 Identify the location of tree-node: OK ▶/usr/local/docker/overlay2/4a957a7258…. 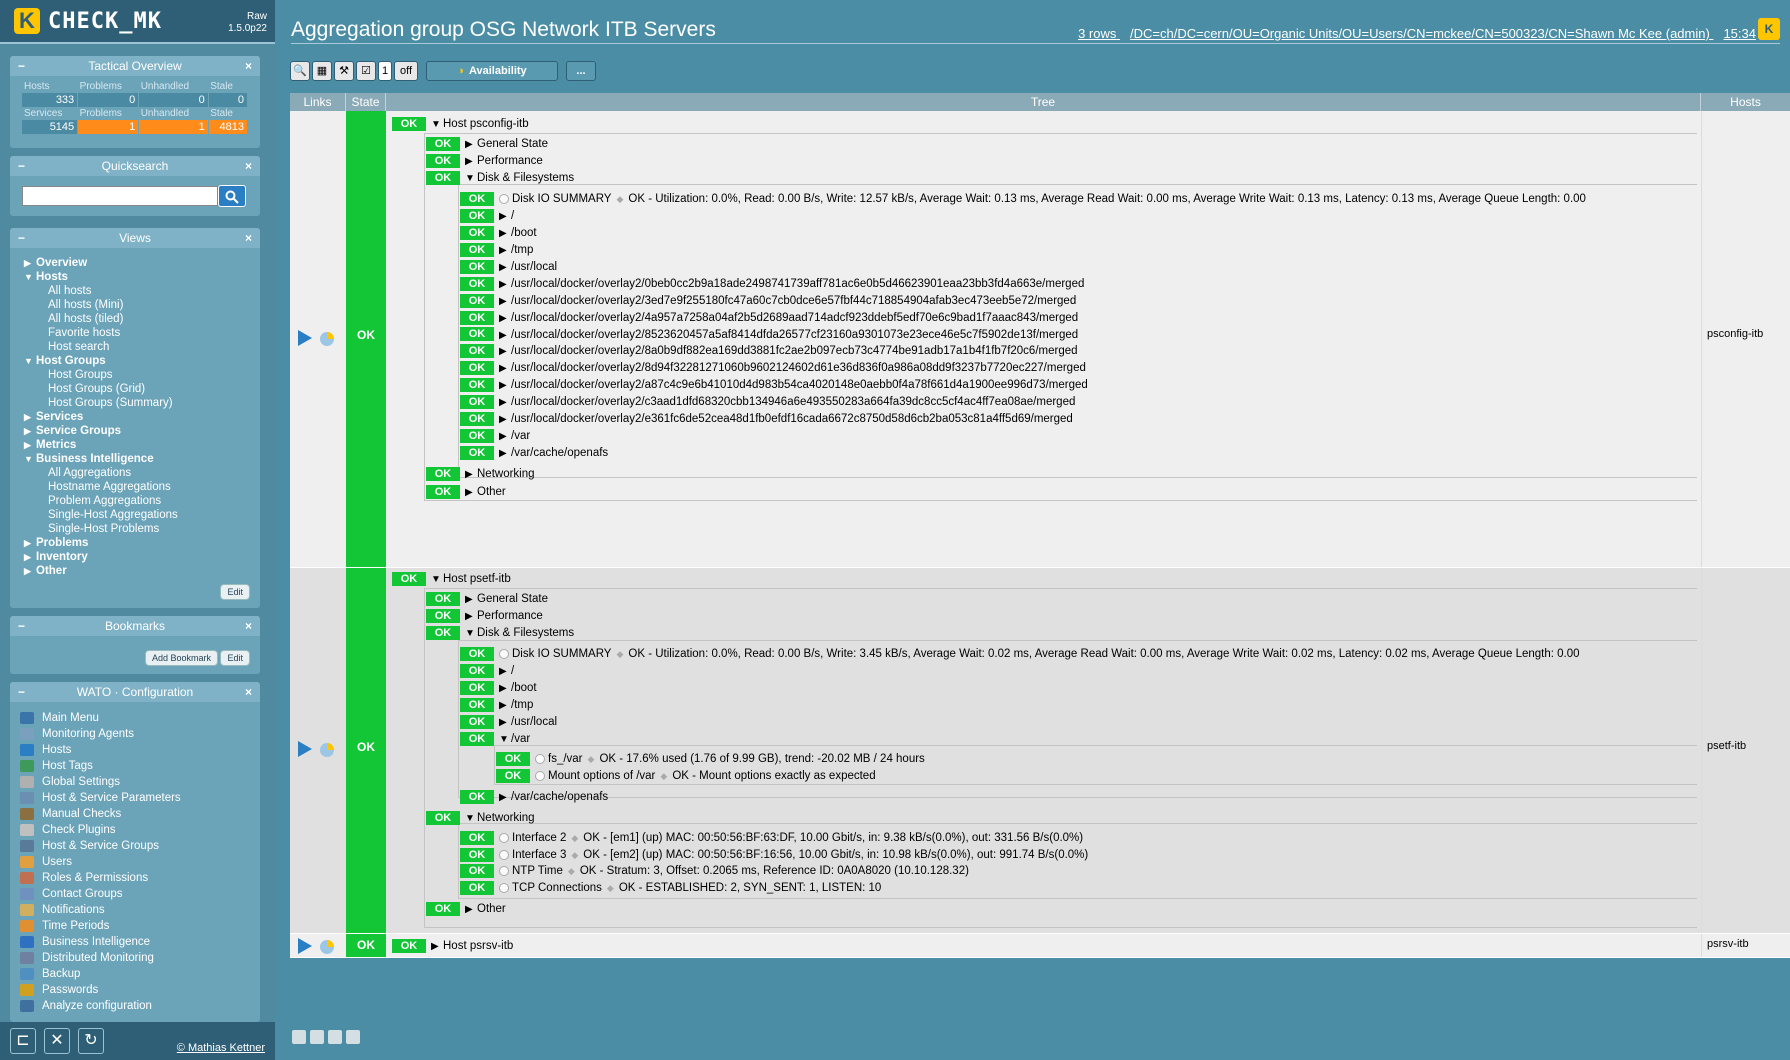
(769, 318).